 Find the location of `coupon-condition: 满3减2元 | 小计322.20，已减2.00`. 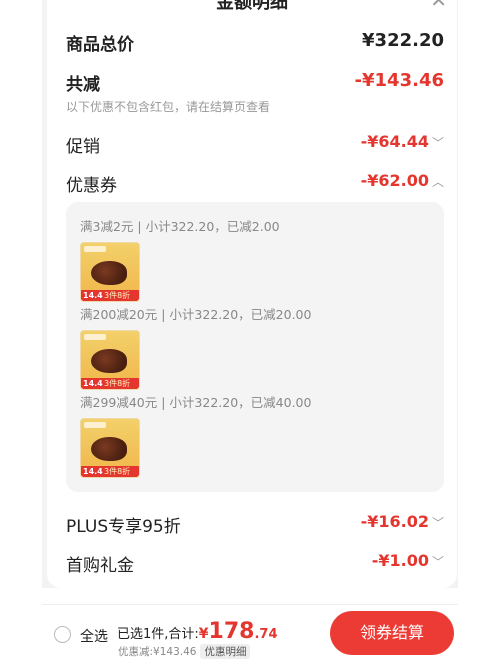

coupon-condition: 满3减2元 | 小计322.20，已减2.00 is located at coordinates (180, 226).